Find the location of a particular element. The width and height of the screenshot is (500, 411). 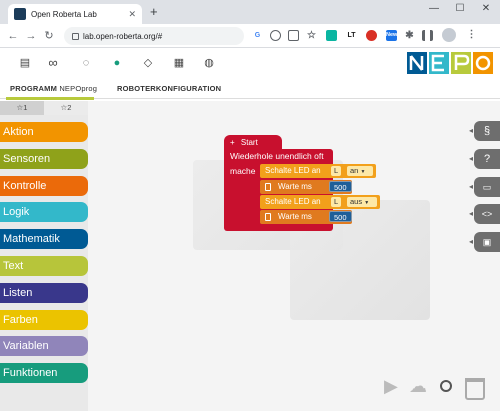

person-icon: ● is located at coordinates (117, 63).